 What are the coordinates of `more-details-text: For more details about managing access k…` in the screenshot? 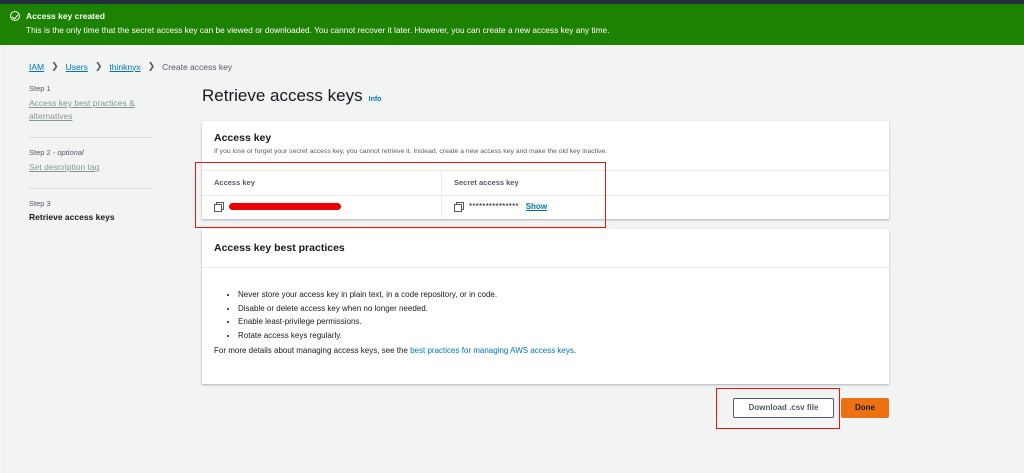 It's located at (395, 350).